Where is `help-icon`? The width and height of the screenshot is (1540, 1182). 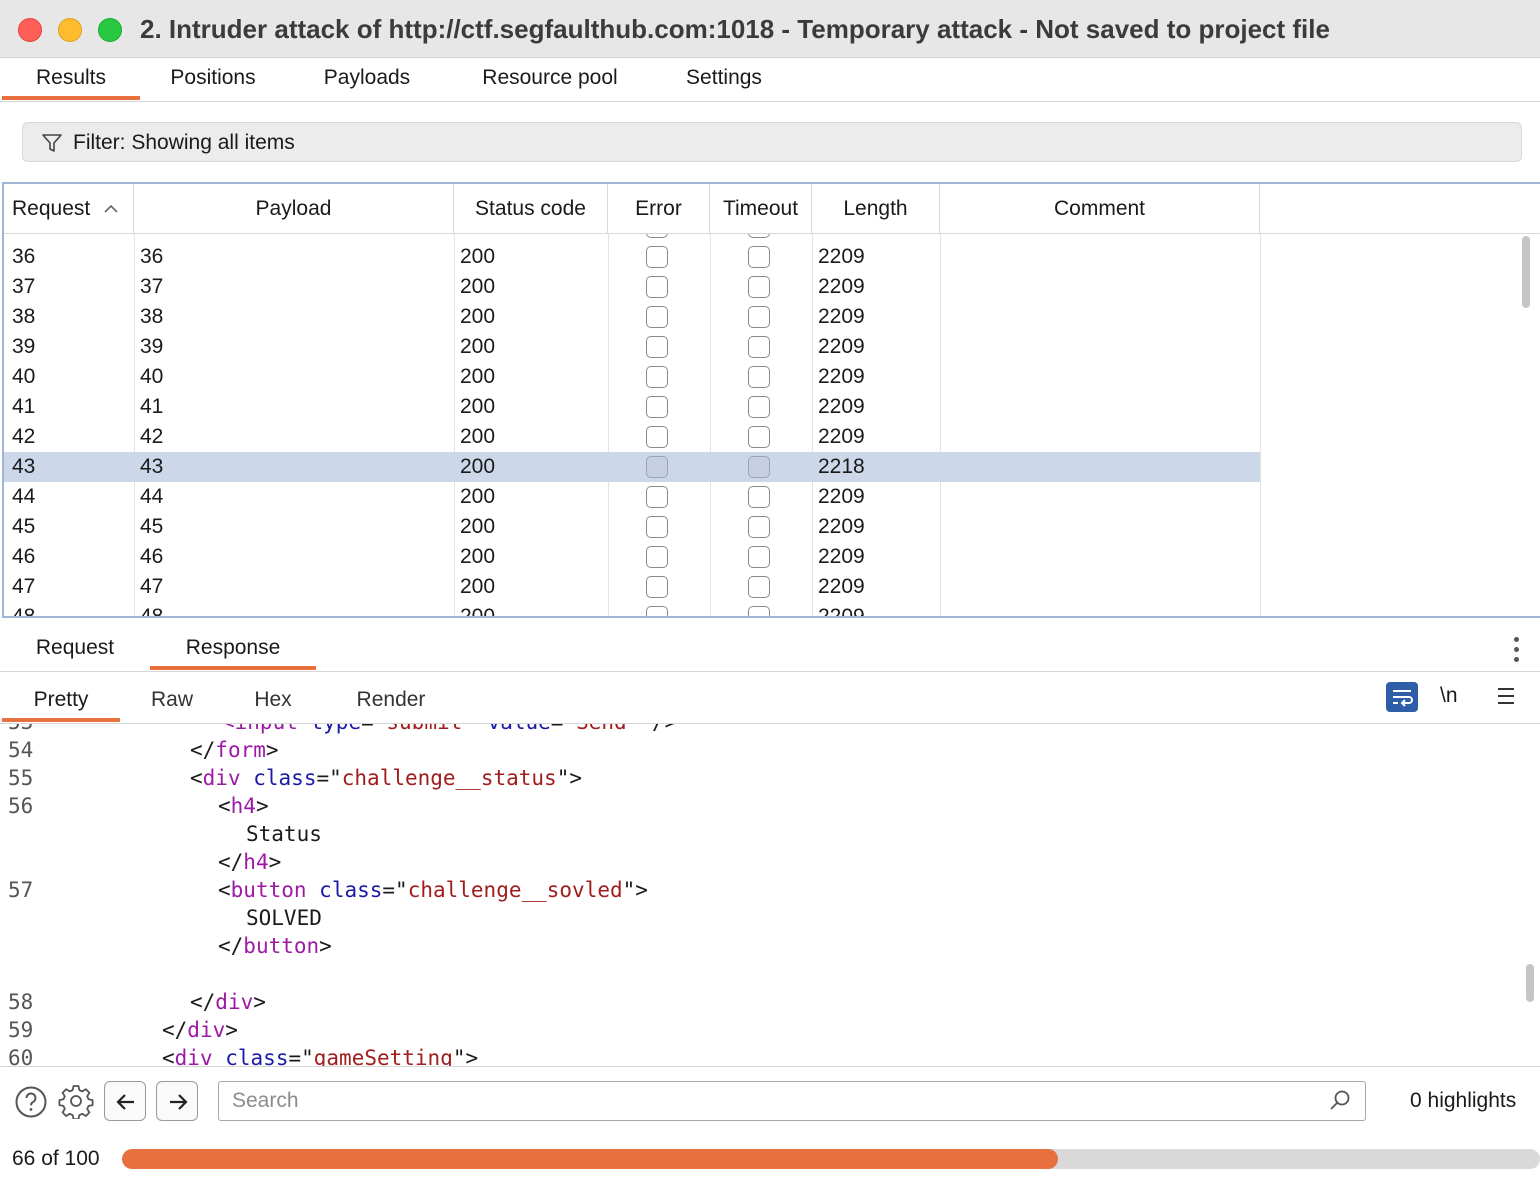
help-icon is located at coordinates (31, 1102).